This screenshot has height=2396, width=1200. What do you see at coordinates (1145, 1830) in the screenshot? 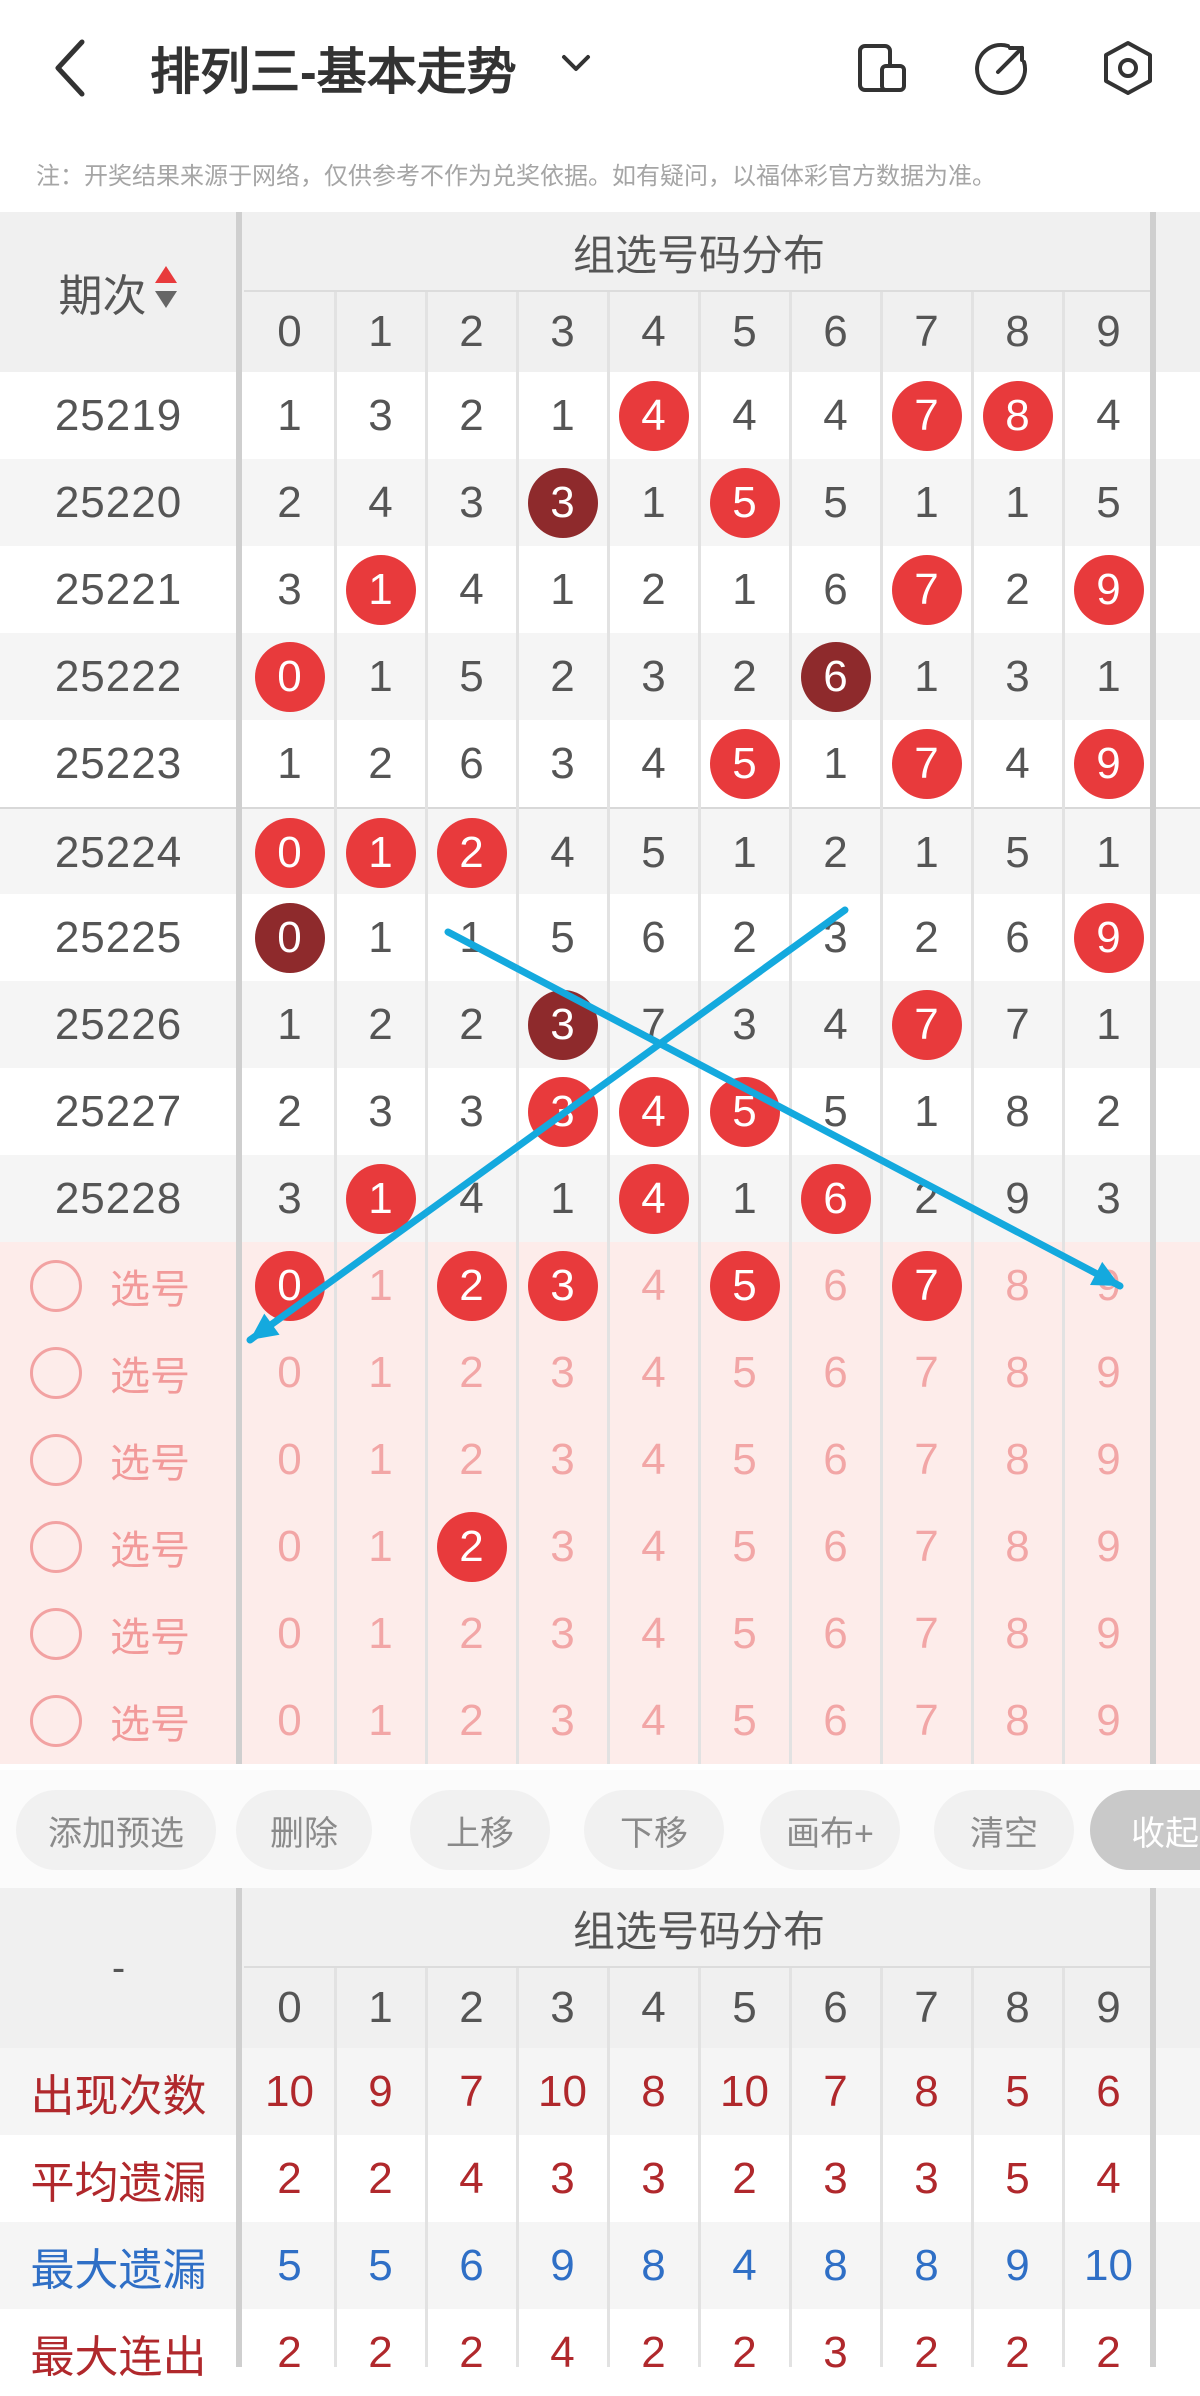
I see `collapse-button: 收起` at bounding box center [1145, 1830].